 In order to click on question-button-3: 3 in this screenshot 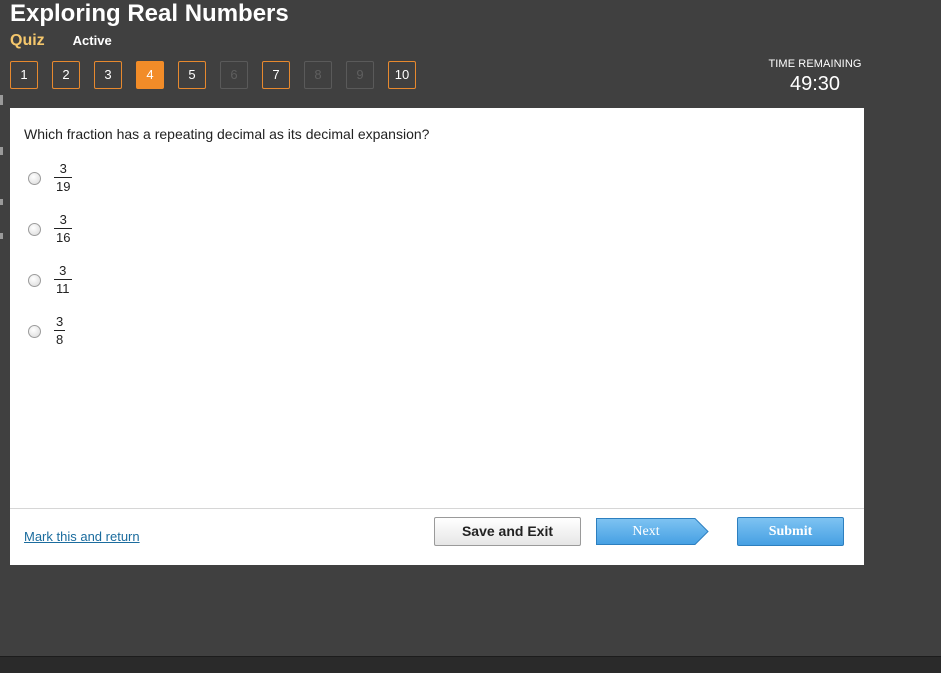, I will do `click(108, 75)`.